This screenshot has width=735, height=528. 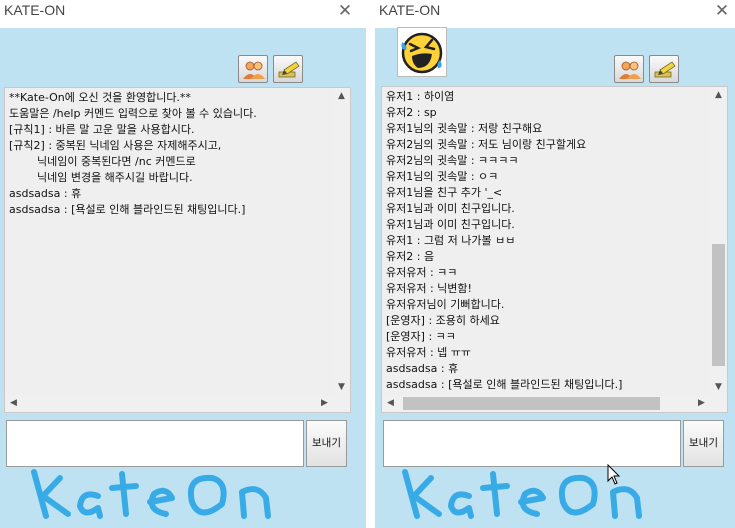 What do you see at coordinates (422, 272) in the screenshot?
I see `chat-message: 유저유저 : ㅋㅋ` at bounding box center [422, 272].